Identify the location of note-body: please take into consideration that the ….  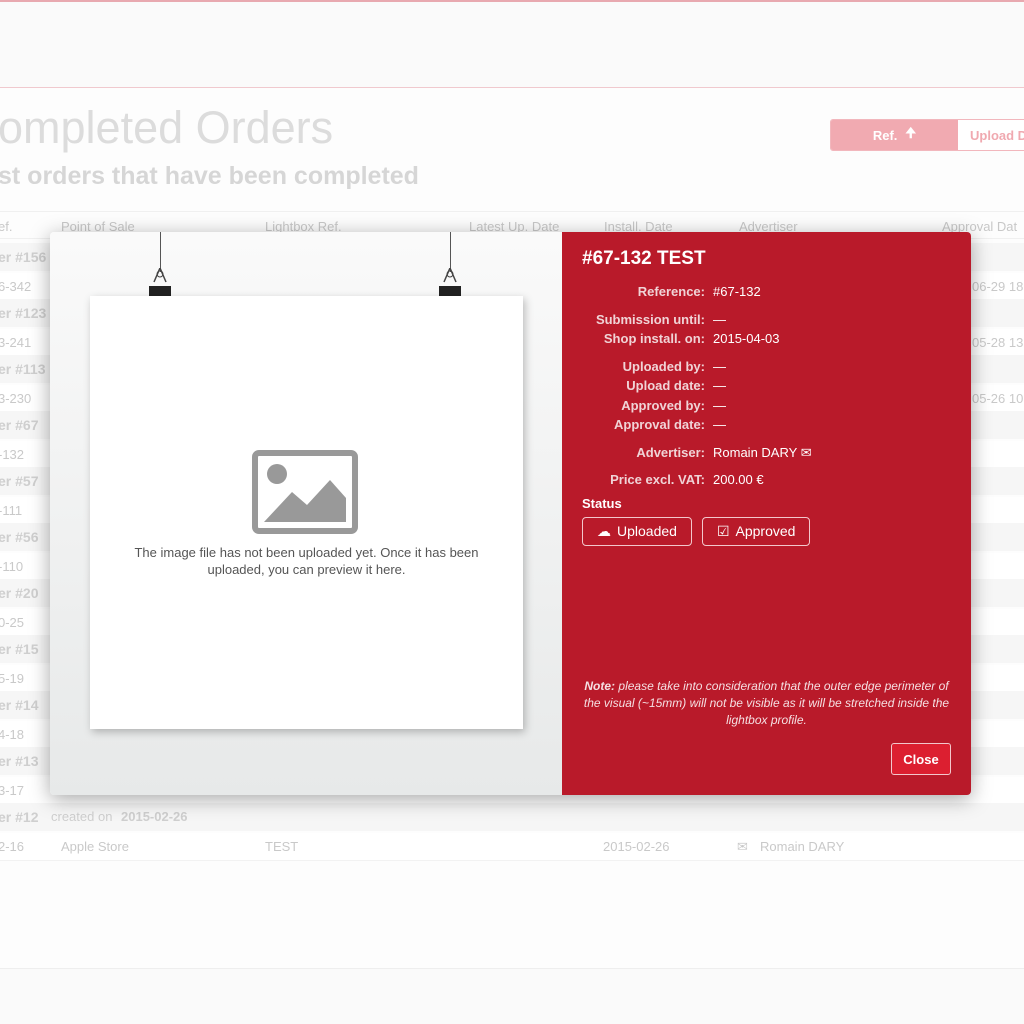
(766, 703).